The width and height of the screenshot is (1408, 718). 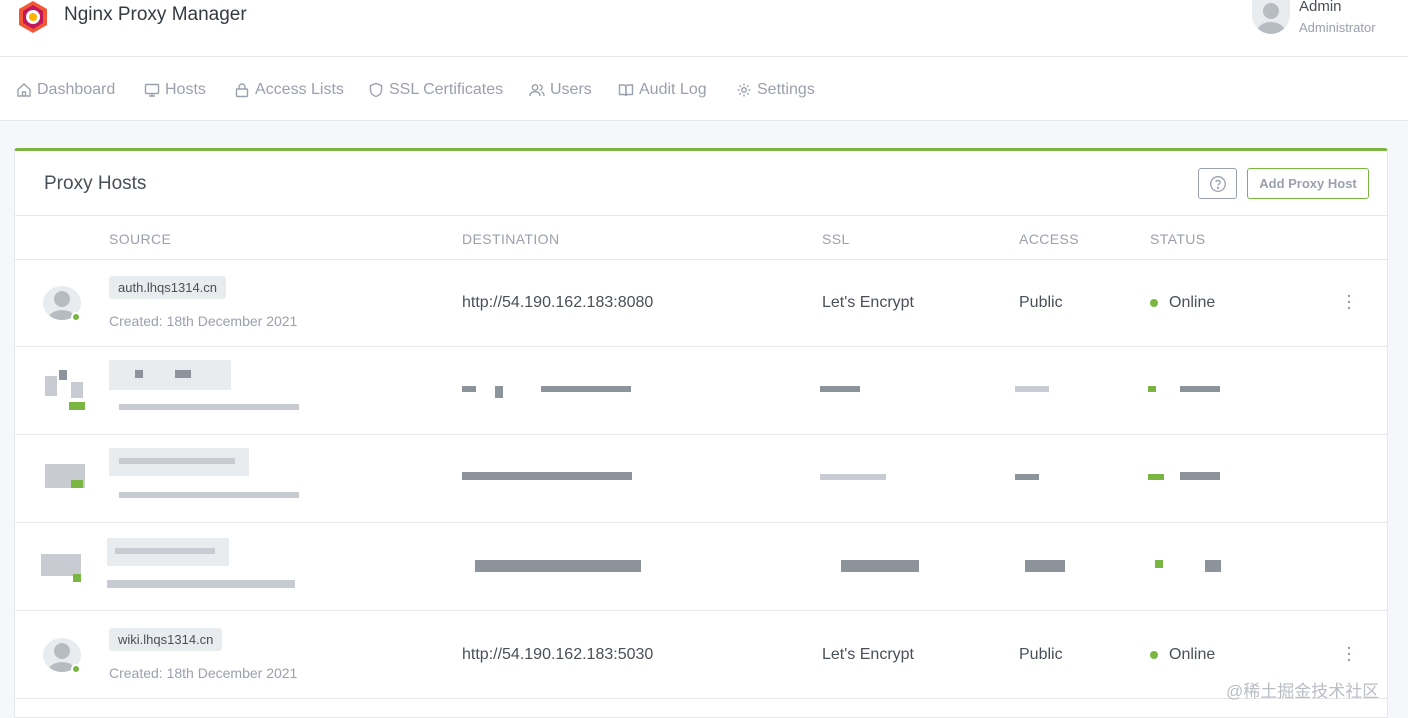 What do you see at coordinates (1337, 27) in the screenshot?
I see `user-role: Administrator` at bounding box center [1337, 27].